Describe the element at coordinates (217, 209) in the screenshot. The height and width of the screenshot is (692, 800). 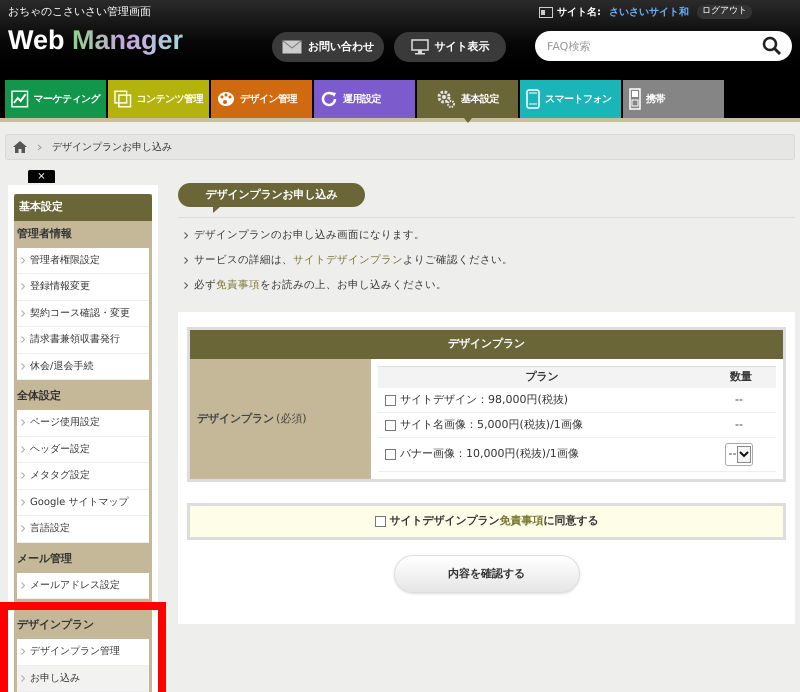
I see `speech-tail` at that location.